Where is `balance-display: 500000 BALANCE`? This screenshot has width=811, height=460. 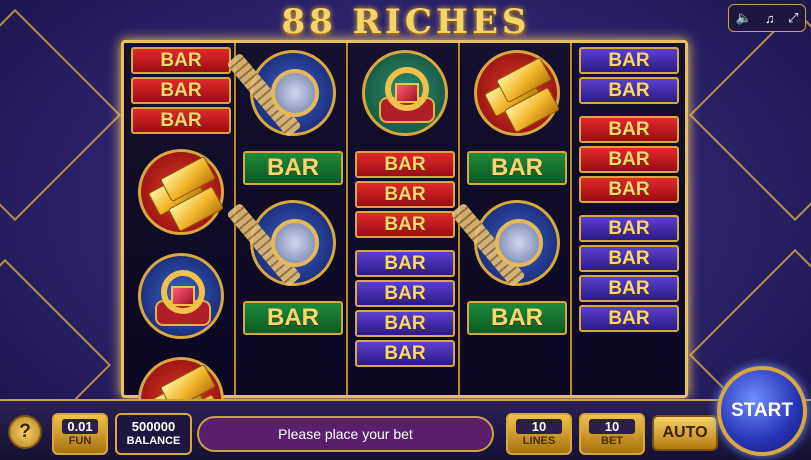 balance-display: 500000 BALANCE is located at coordinates (153, 434).